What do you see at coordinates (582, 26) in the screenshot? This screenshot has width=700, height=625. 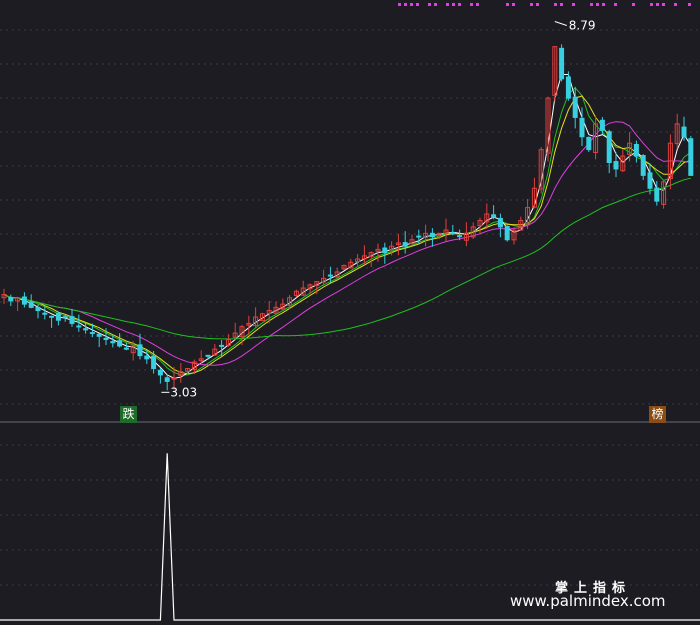 I see `high-price-label: 8.79` at bounding box center [582, 26].